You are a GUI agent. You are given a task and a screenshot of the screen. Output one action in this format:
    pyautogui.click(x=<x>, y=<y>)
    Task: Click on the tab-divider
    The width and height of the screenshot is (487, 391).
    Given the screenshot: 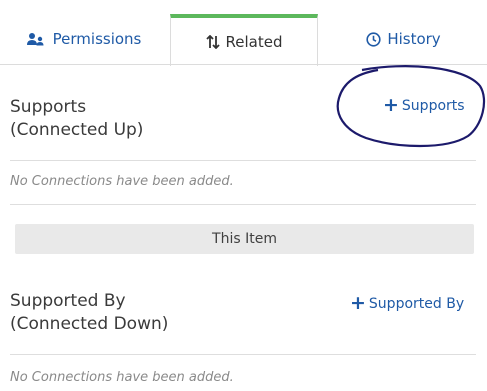 What is the action you would take?
    pyautogui.click(x=243, y=64)
    